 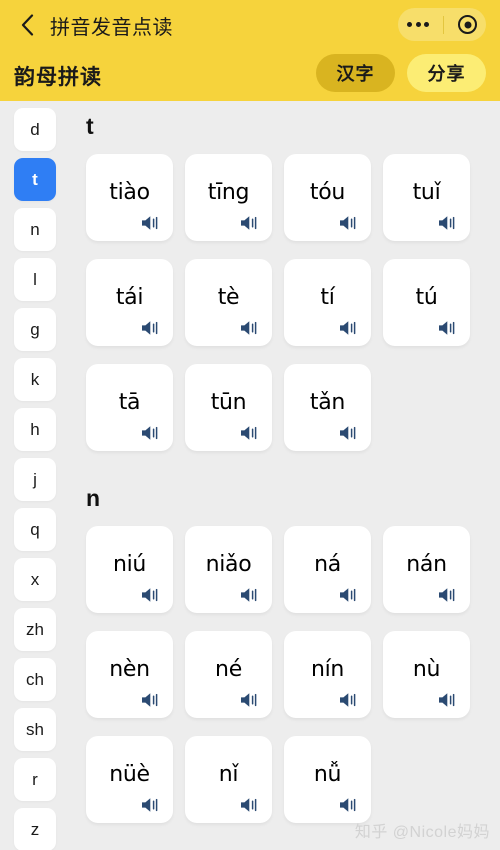 I want to click on sidebar-item-label: z, so click(x=35, y=829).